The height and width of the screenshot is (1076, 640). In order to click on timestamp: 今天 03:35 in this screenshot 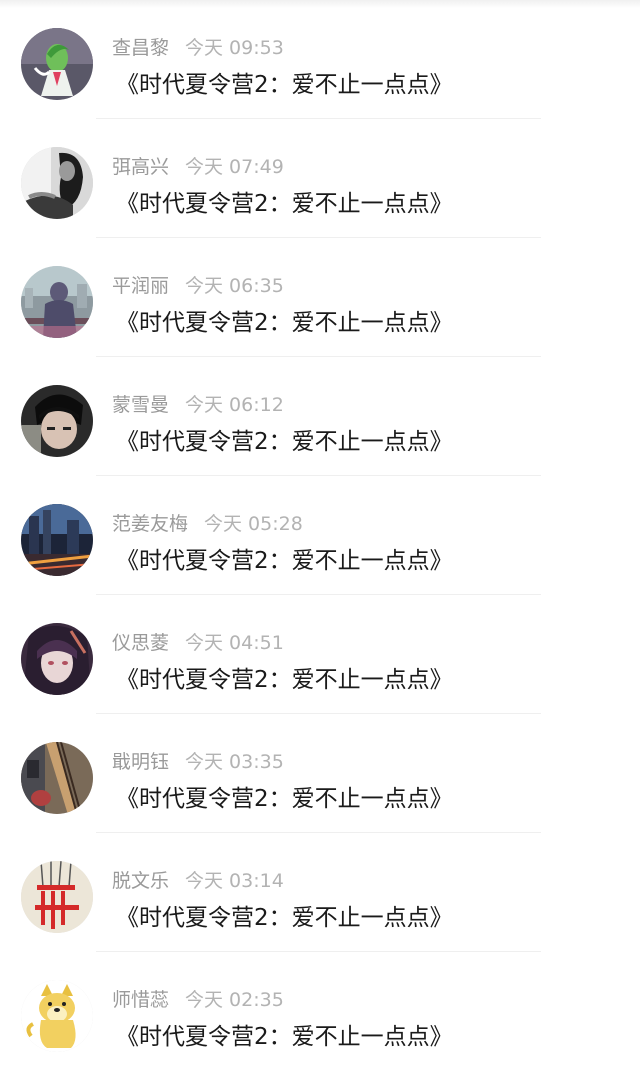, I will do `click(234, 762)`.